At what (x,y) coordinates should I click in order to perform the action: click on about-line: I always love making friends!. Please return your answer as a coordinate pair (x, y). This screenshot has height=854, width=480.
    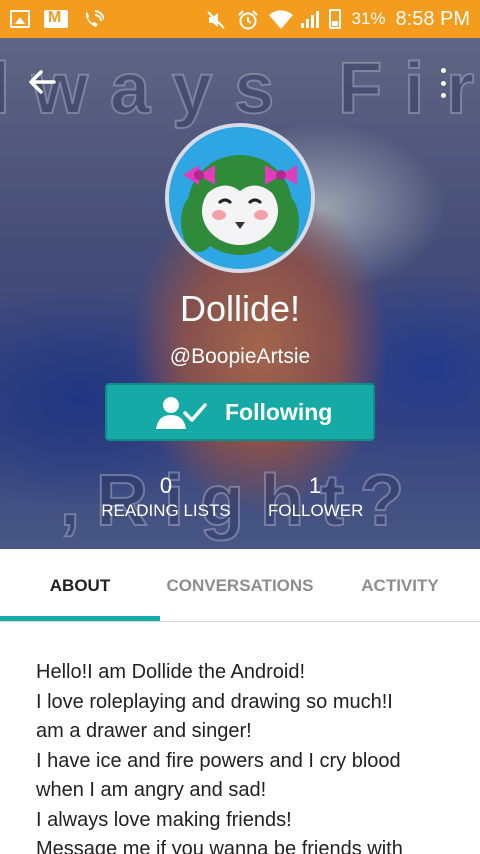
    Looking at the image, I should click on (164, 819).